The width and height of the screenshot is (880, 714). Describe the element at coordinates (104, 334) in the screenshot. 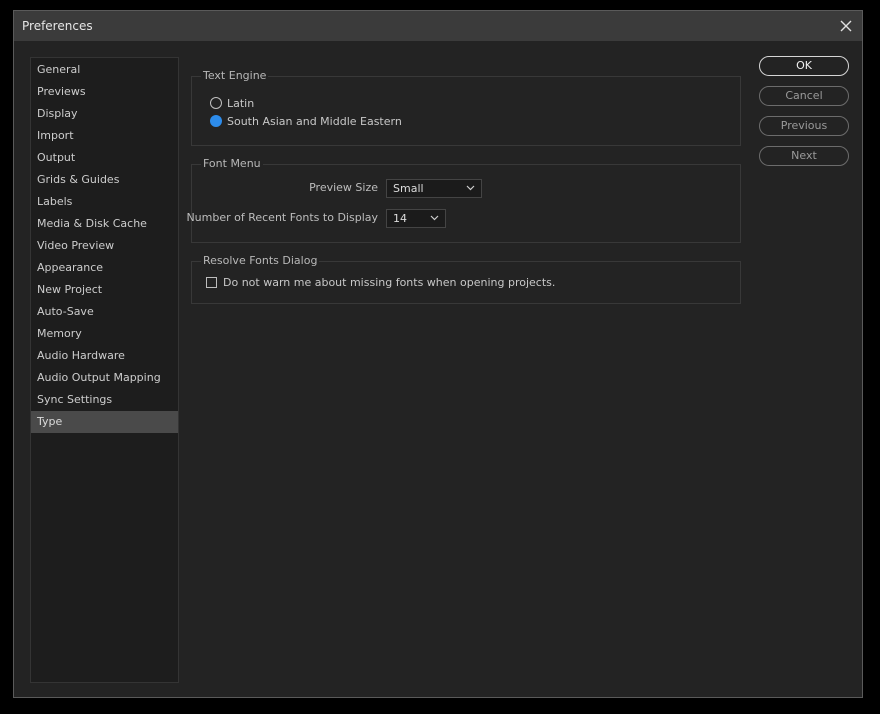

I see `sidebar-item-memory: Memory` at that location.